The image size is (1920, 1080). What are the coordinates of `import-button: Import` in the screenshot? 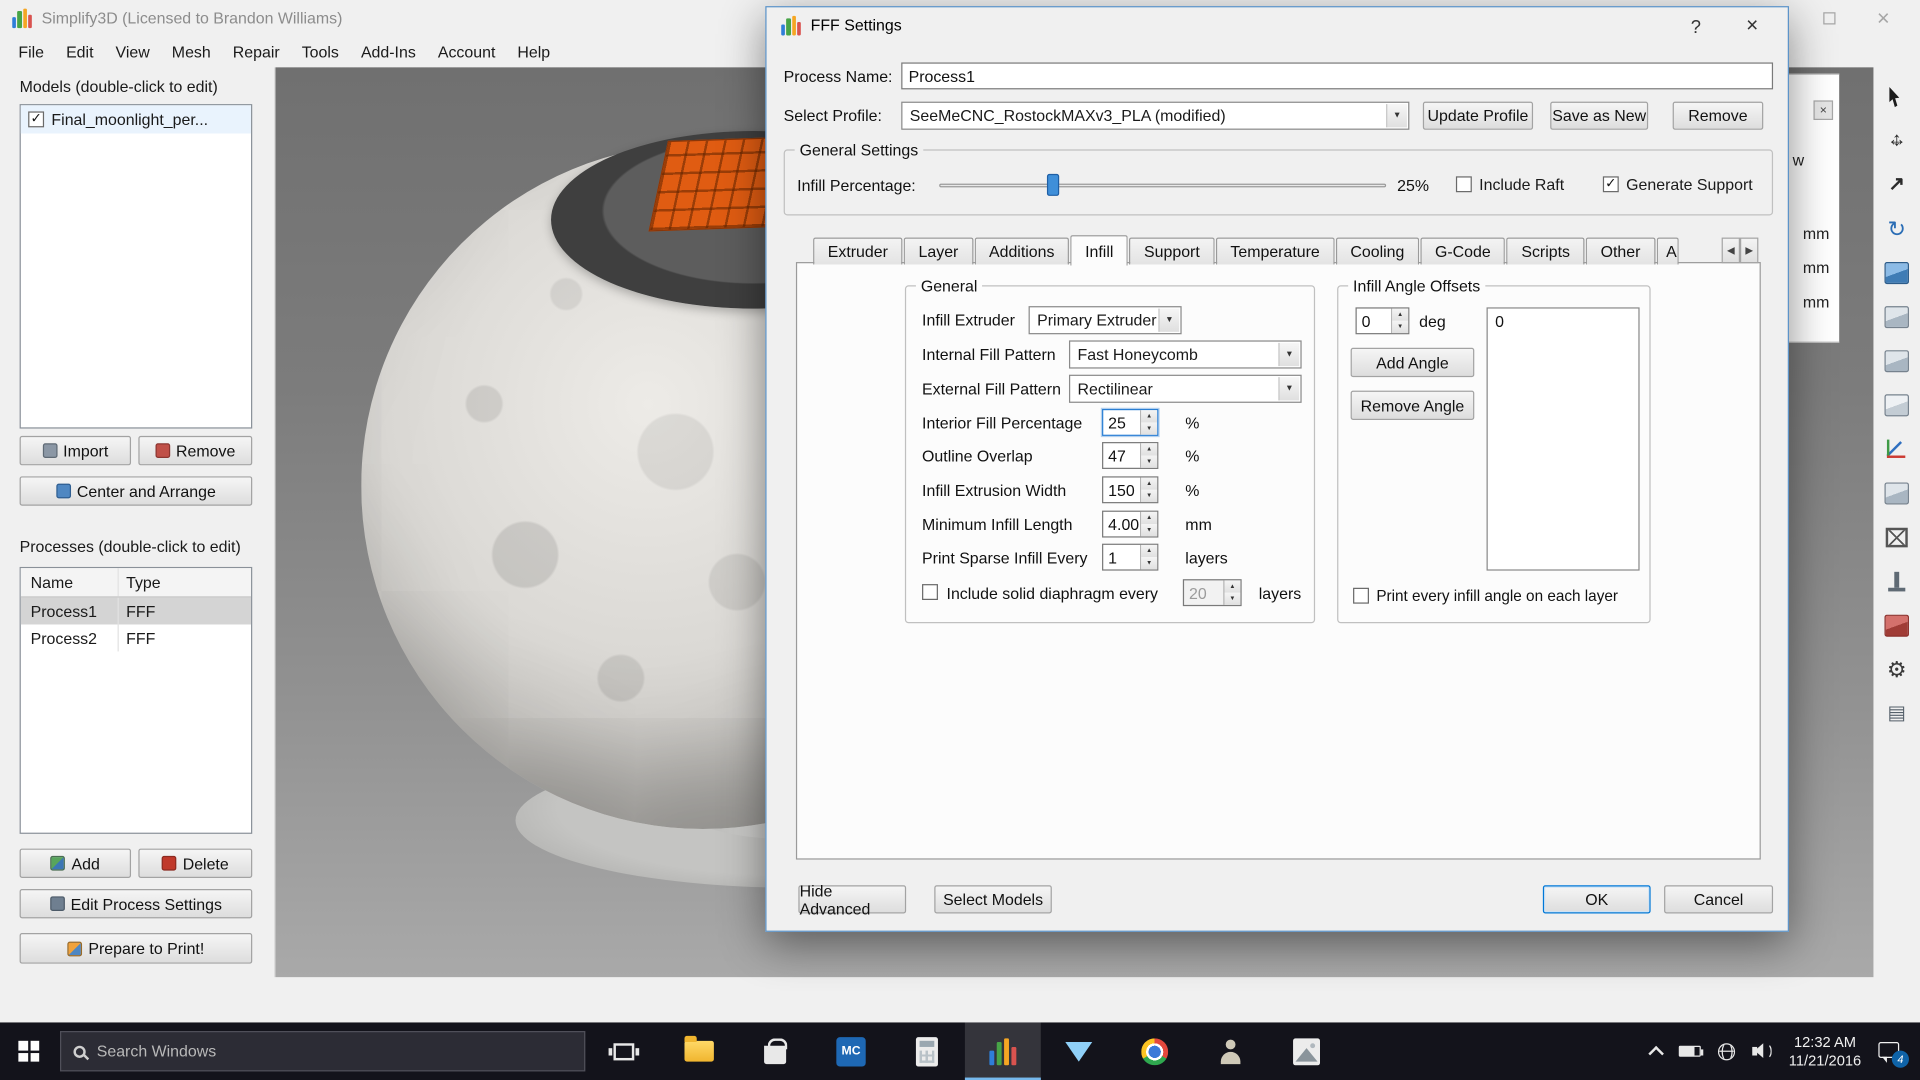 It's located at (75, 450).